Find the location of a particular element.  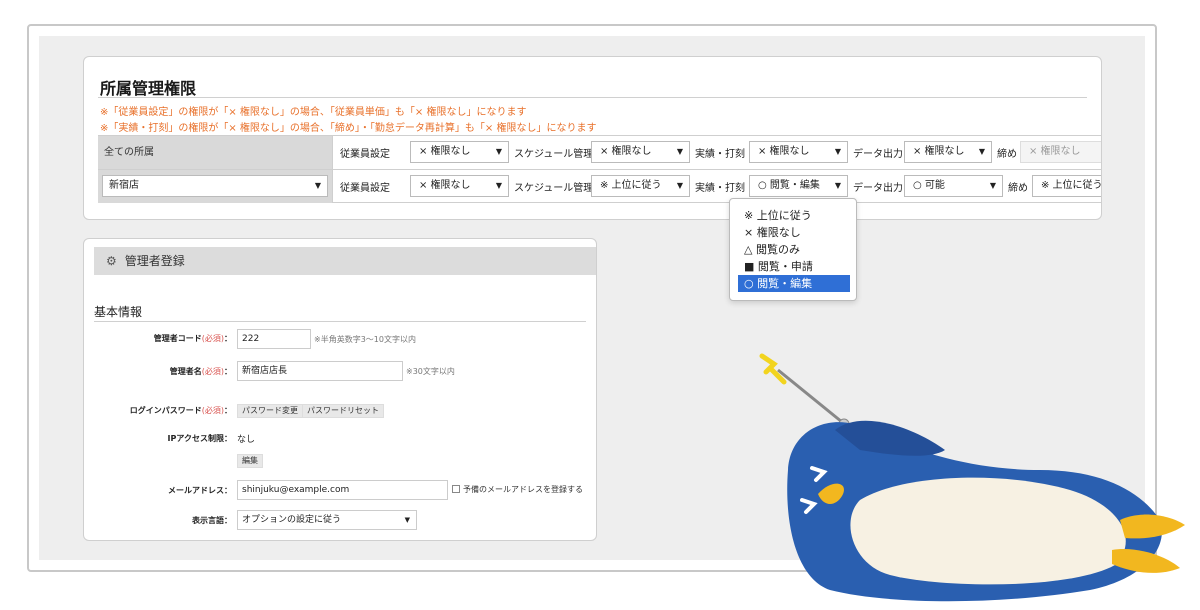

label-text: 管理者コード is located at coordinates (177, 338).